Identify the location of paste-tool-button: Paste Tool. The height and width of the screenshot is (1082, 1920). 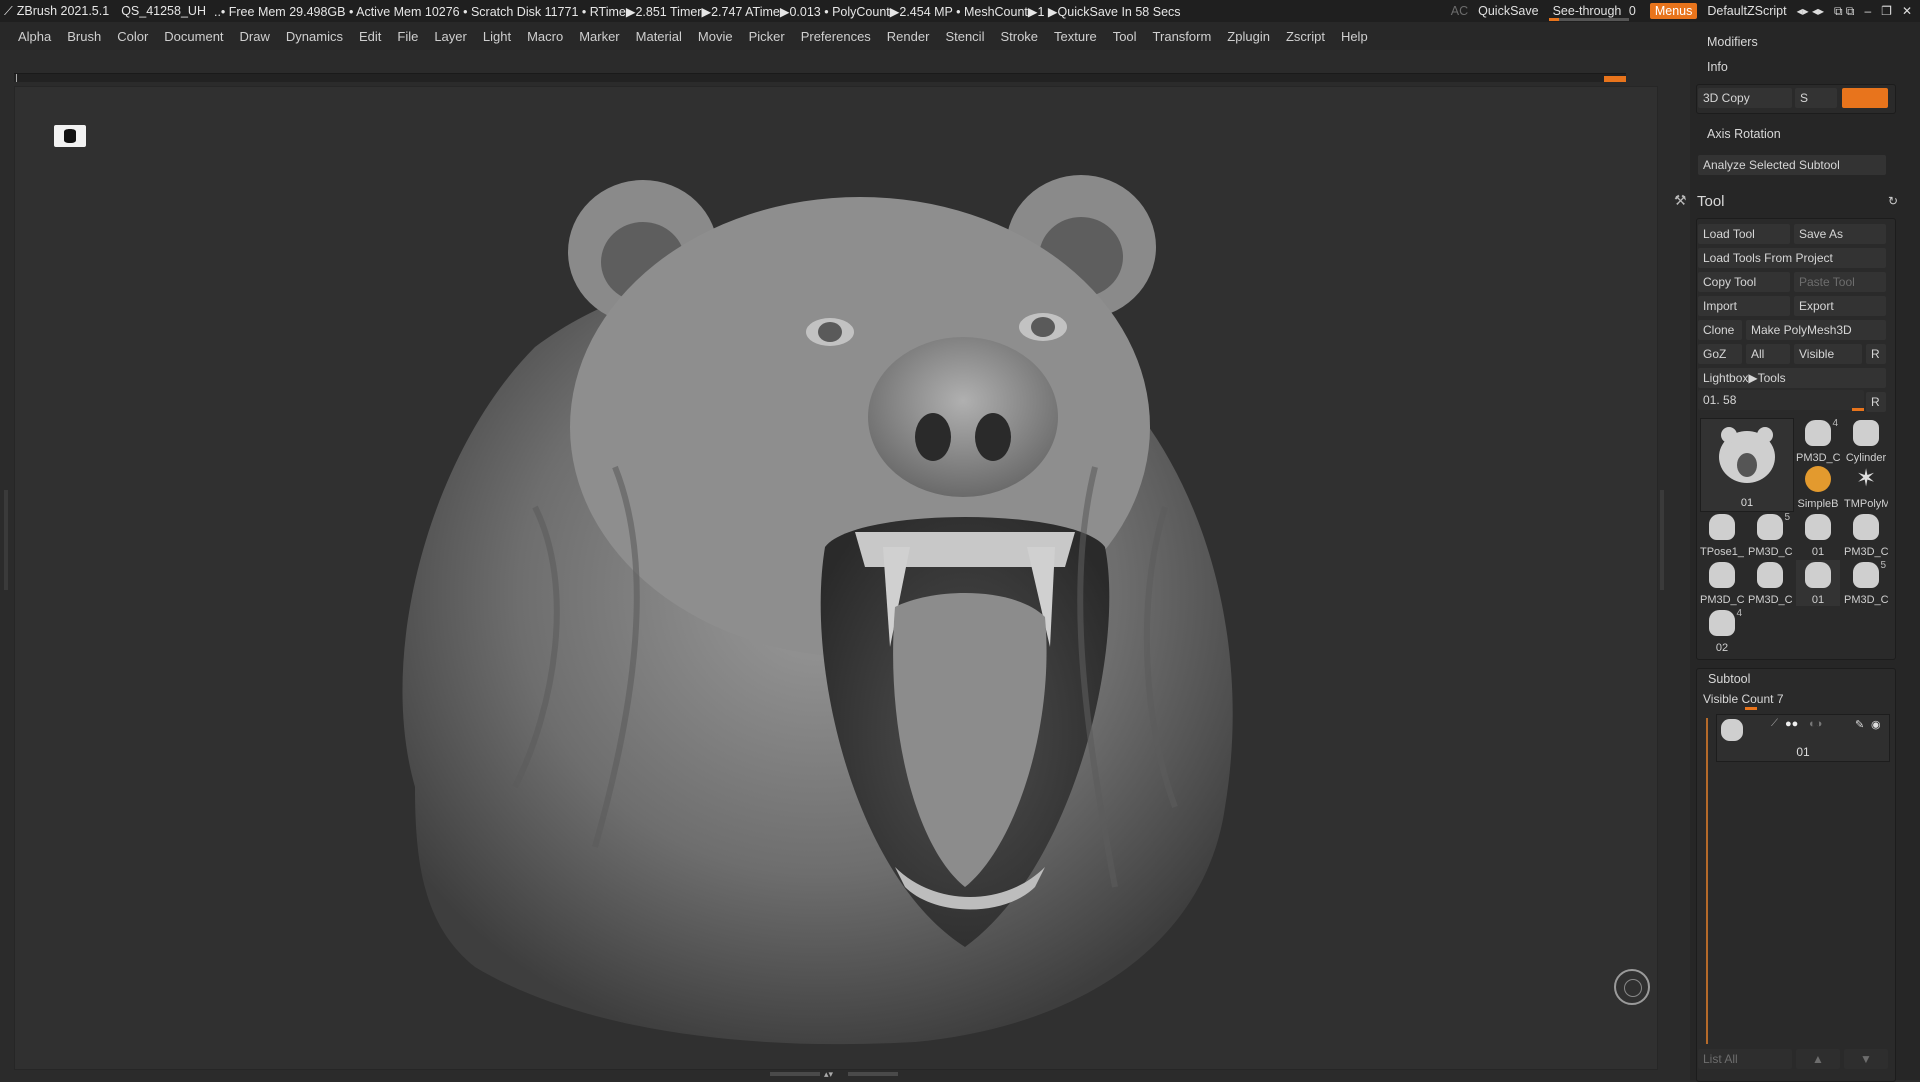
(1840, 282).